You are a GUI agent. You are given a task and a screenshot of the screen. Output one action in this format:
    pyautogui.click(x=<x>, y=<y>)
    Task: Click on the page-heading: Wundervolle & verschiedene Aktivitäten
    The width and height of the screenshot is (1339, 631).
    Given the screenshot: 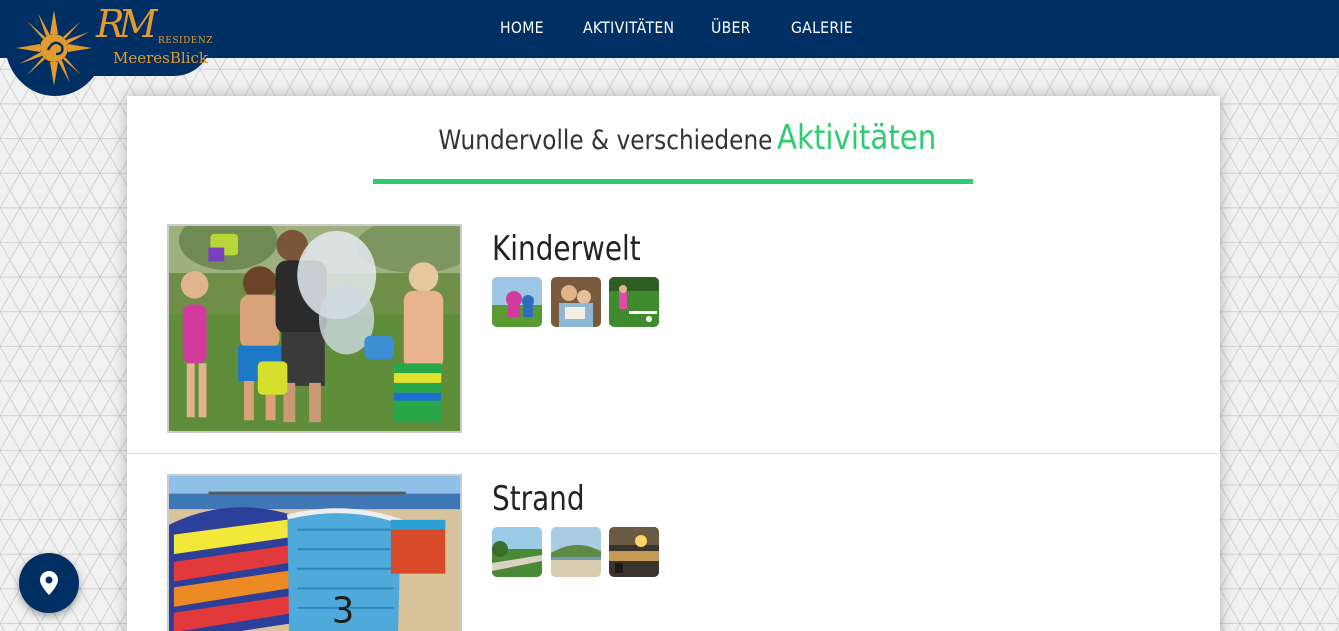 What is the action you would take?
    pyautogui.click(x=669, y=138)
    